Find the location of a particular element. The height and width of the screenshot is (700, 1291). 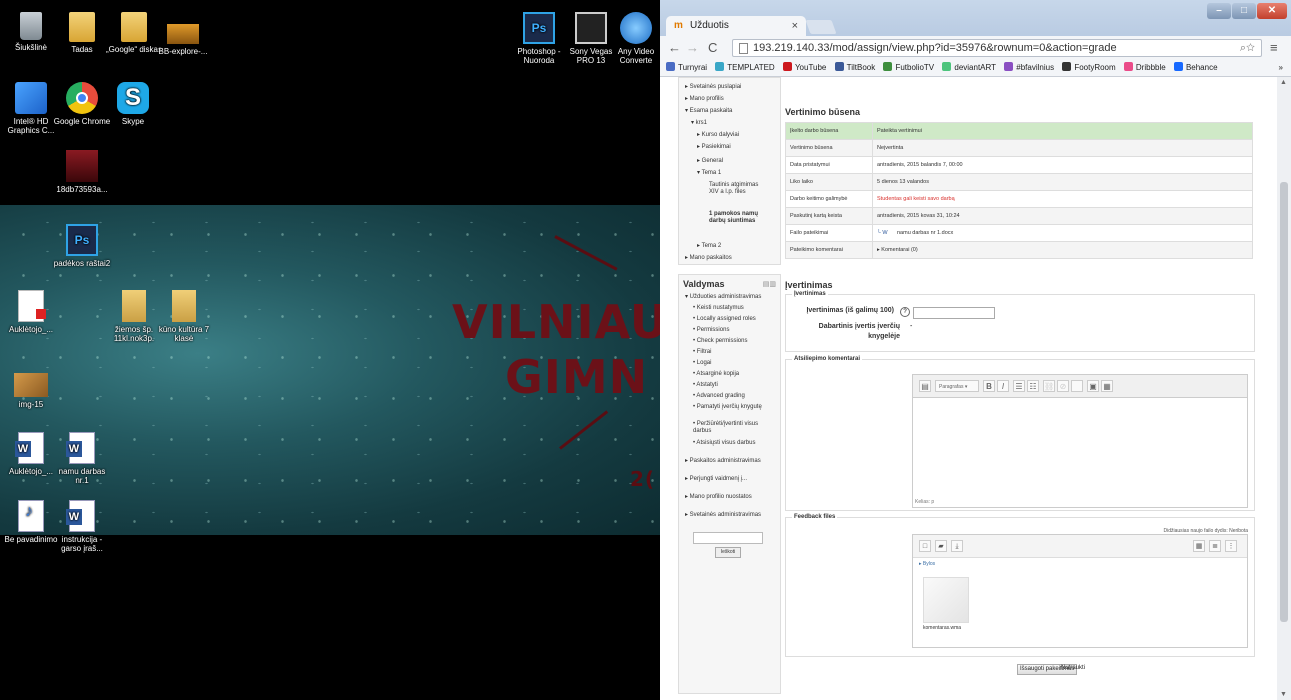

vertical-scrollbar: ▲ ▼ is located at coordinates (1284, 388).